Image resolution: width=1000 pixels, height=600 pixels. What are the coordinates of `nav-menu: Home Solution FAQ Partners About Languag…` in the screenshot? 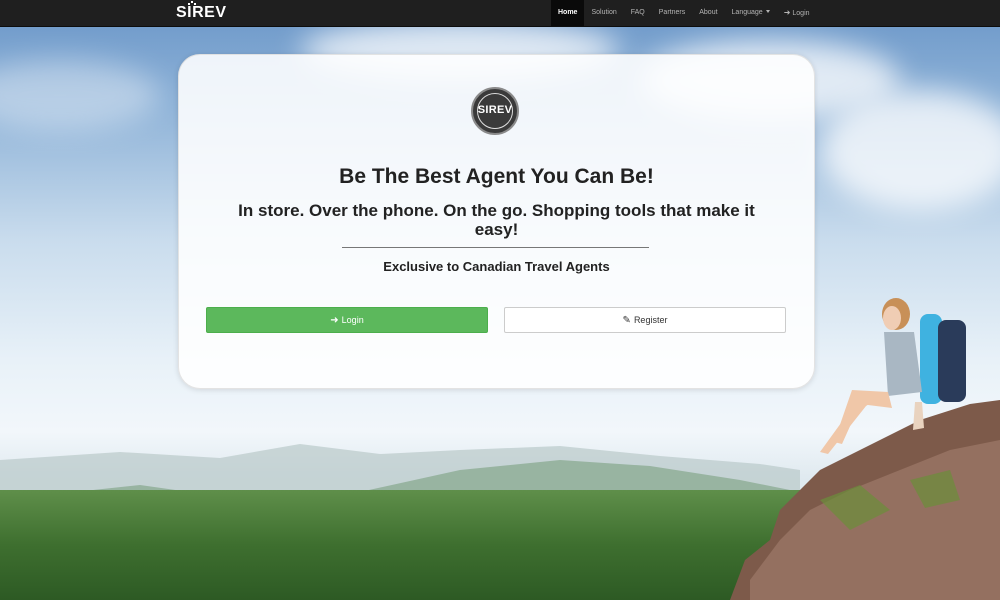 It's located at (684, 13).